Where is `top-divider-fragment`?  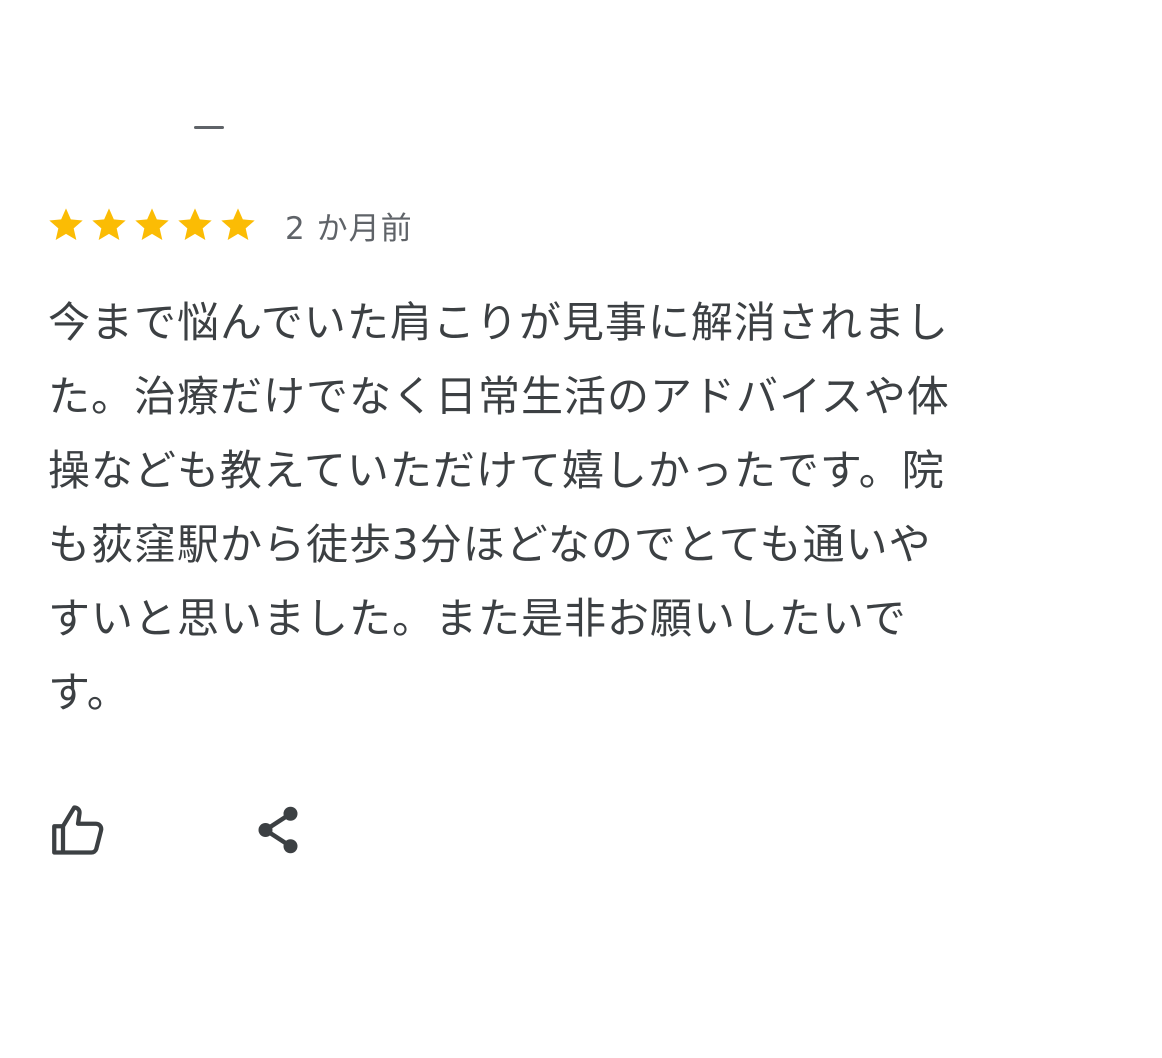 top-divider-fragment is located at coordinates (209, 127).